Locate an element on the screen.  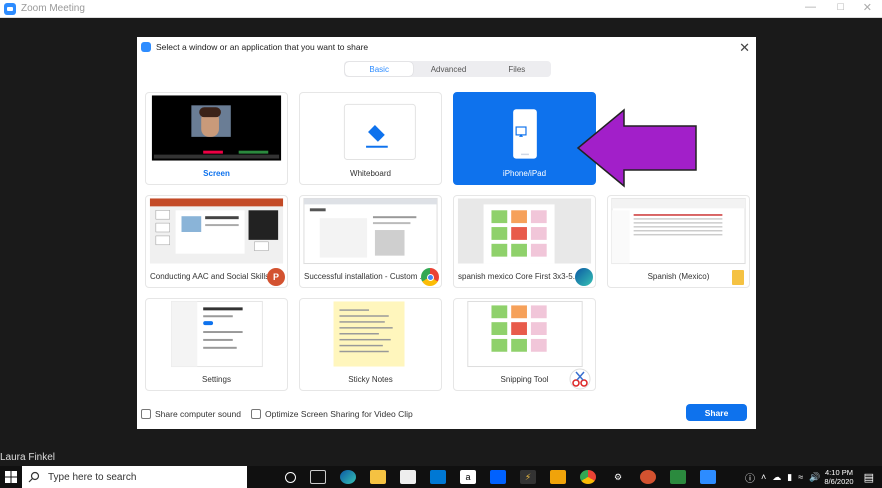
tab-basic: Basic is located at coordinates (379, 69).